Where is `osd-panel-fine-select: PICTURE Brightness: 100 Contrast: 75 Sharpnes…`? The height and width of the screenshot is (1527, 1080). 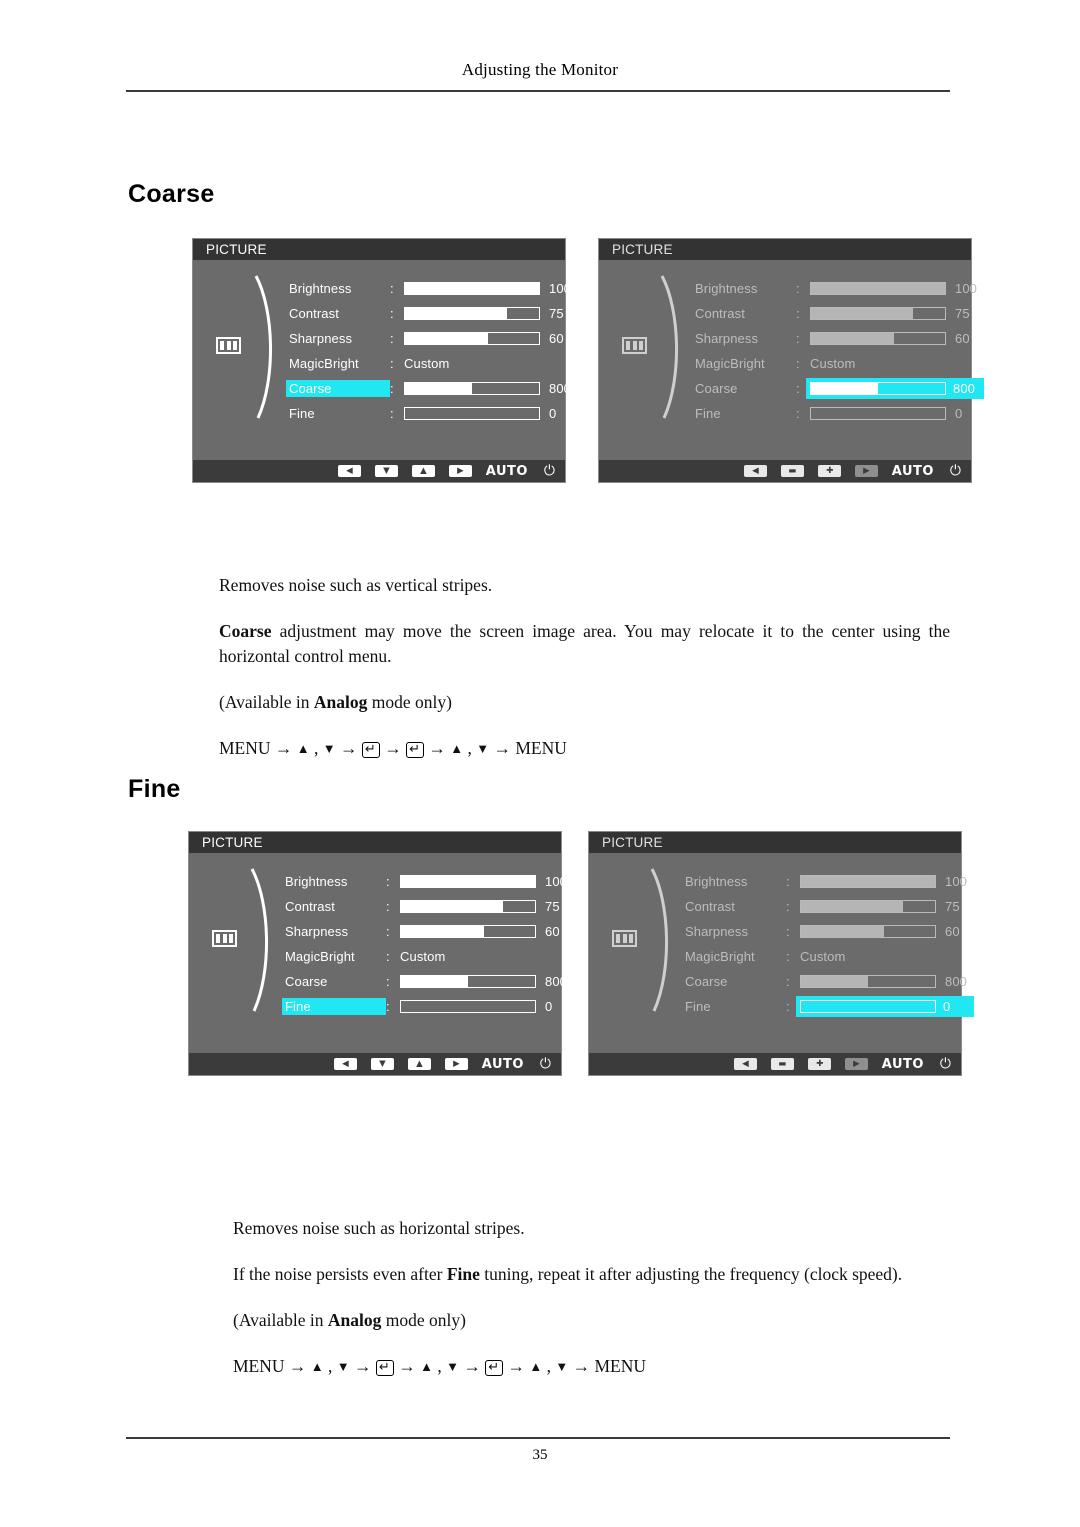 osd-panel-fine-select: PICTURE Brightness: 100 Contrast: 75 Sharpnes… is located at coordinates (377, 953).